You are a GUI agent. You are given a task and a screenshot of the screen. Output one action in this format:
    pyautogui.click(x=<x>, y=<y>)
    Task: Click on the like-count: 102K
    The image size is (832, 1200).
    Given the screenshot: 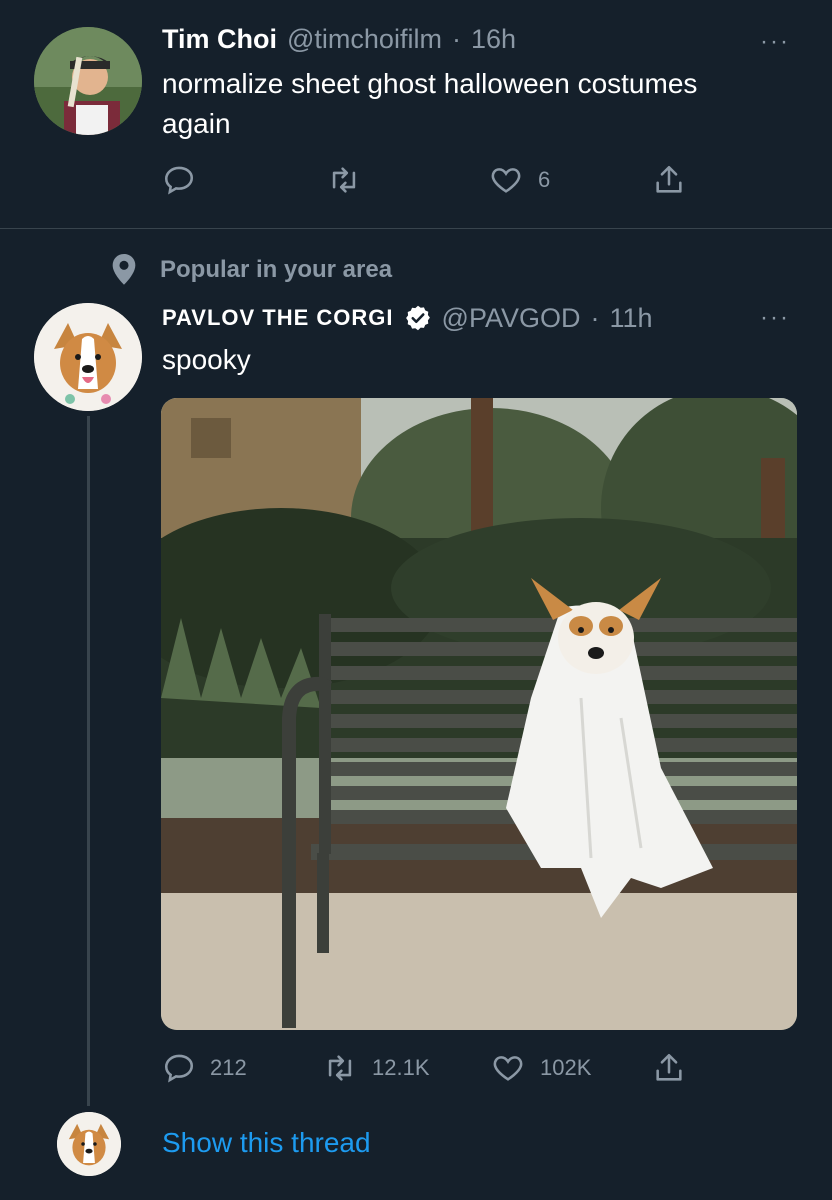 What is the action you would take?
    pyautogui.click(x=566, y=1067)
    